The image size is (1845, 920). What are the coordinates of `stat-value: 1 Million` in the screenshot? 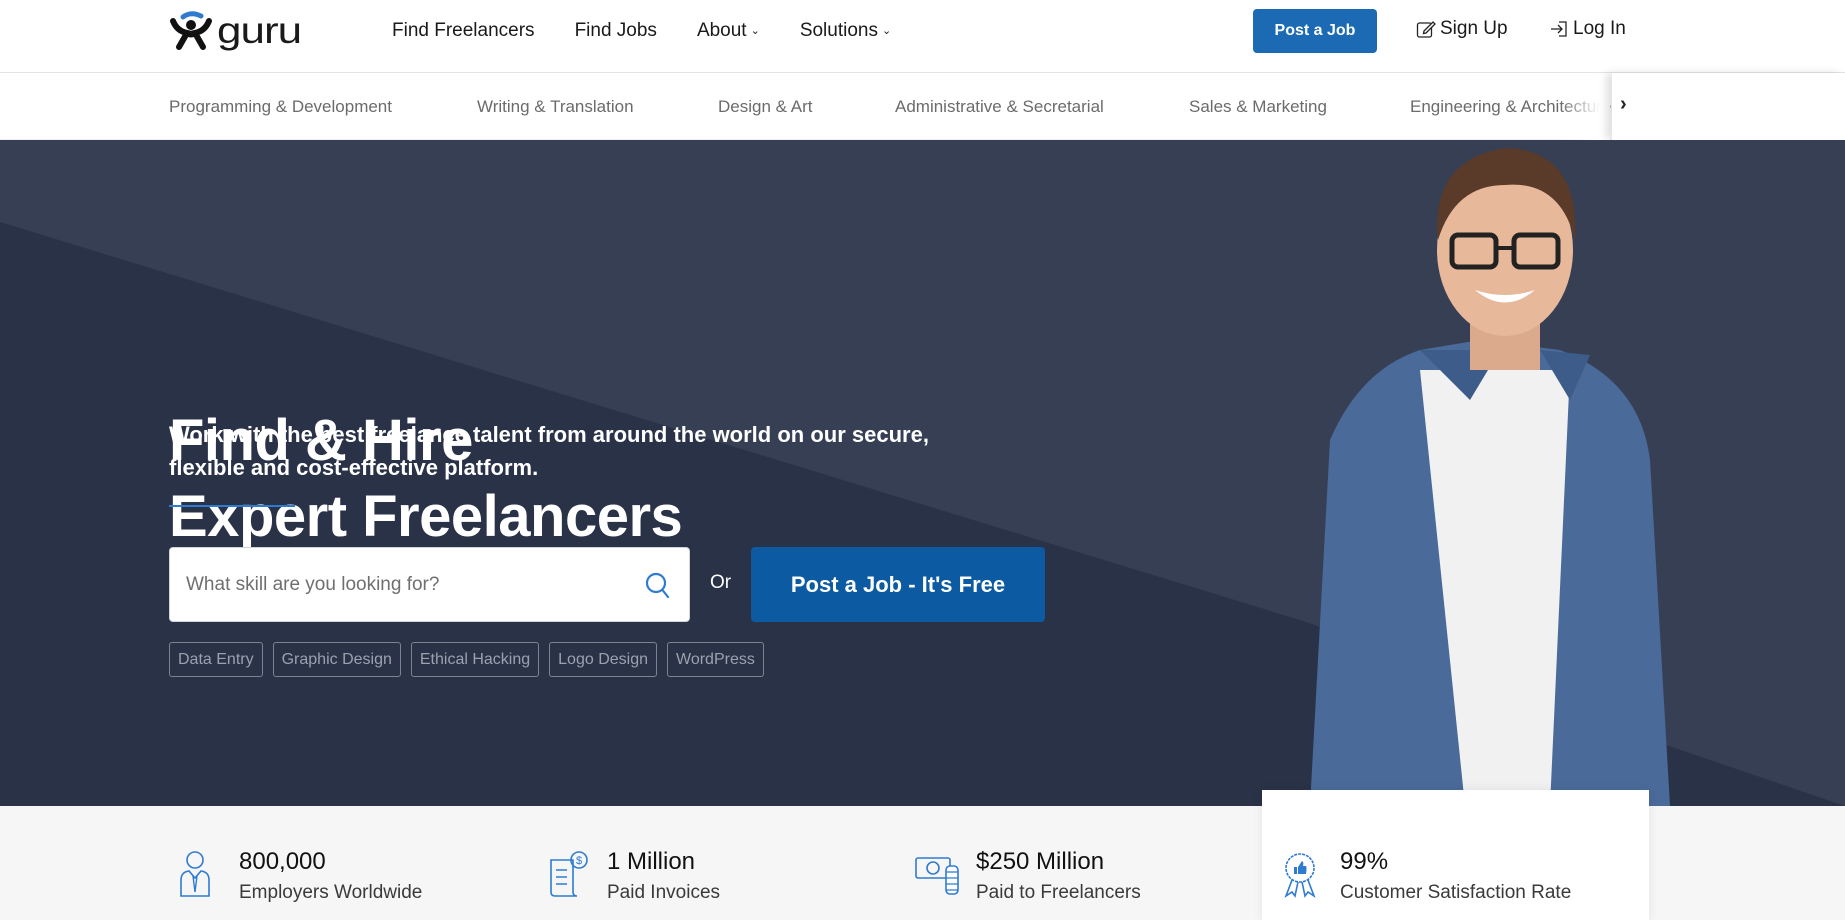 It's located at (651, 861).